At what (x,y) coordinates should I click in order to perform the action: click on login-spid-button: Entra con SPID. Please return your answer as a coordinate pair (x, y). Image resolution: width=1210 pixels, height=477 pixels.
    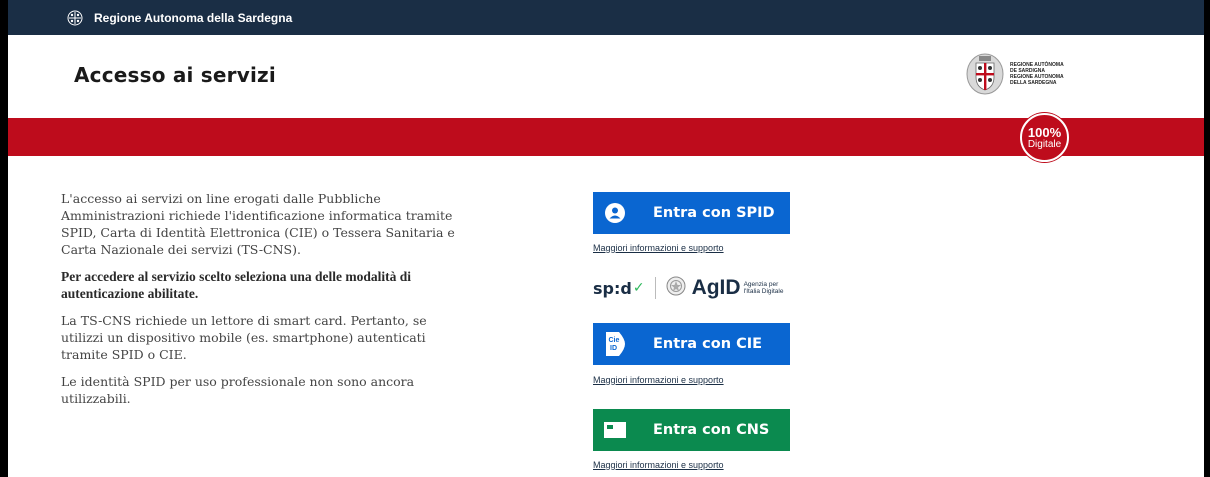
    Looking at the image, I should click on (691, 213).